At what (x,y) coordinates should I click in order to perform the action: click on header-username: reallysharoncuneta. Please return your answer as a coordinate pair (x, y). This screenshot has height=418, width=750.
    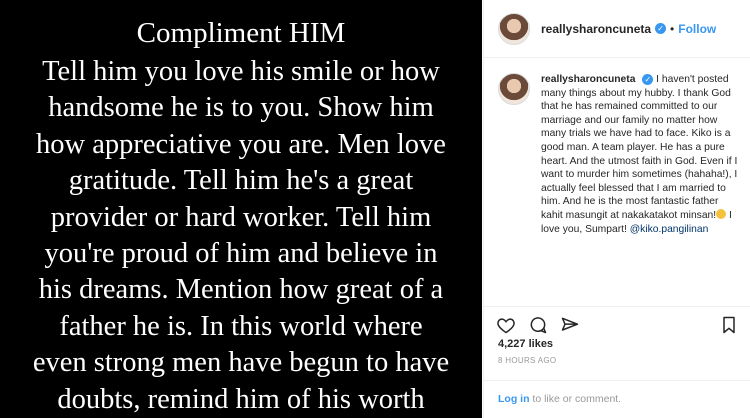
    Looking at the image, I should click on (596, 29).